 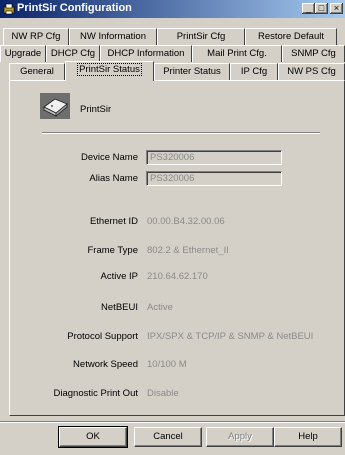 I want to click on minimize-icon: _, so click(x=308, y=8).